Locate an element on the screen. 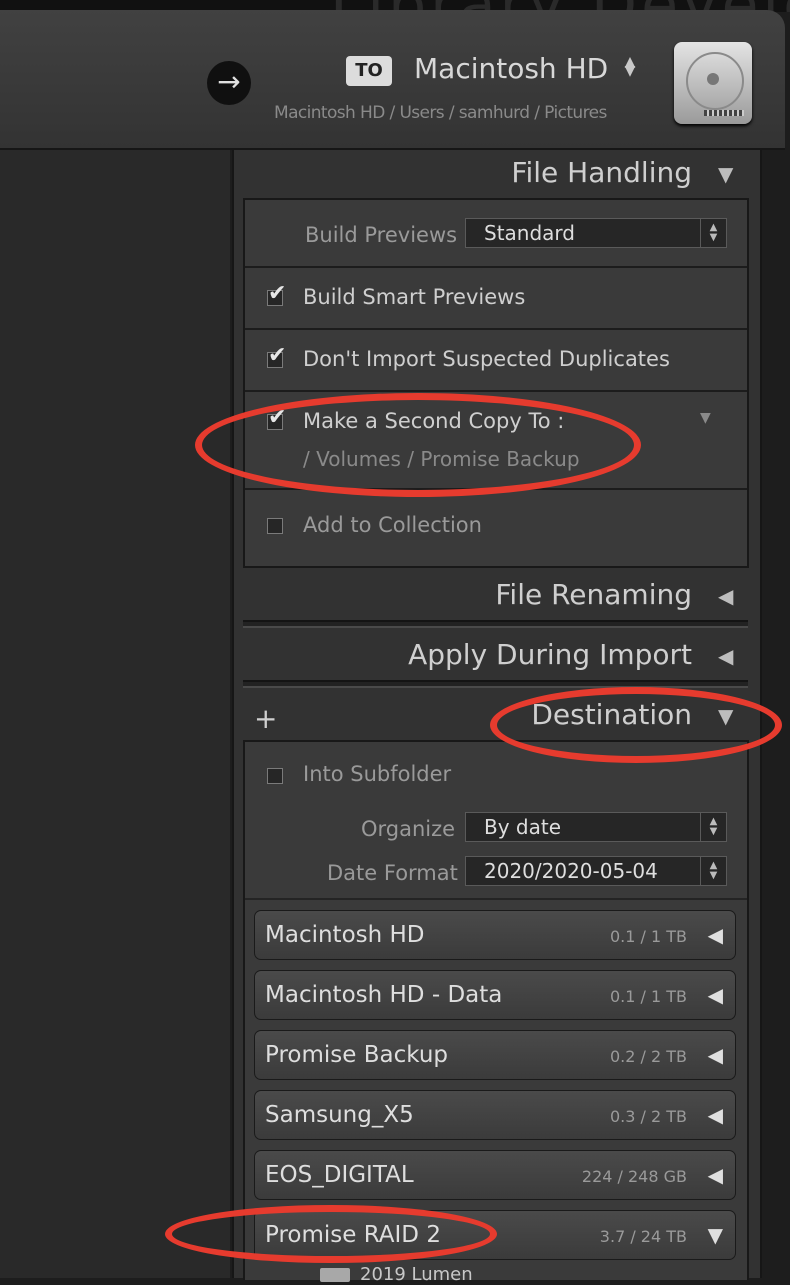 This screenshot has height=1285, width=790. folder-name: 2019 Lumen is located at coordinates (416, 1274).